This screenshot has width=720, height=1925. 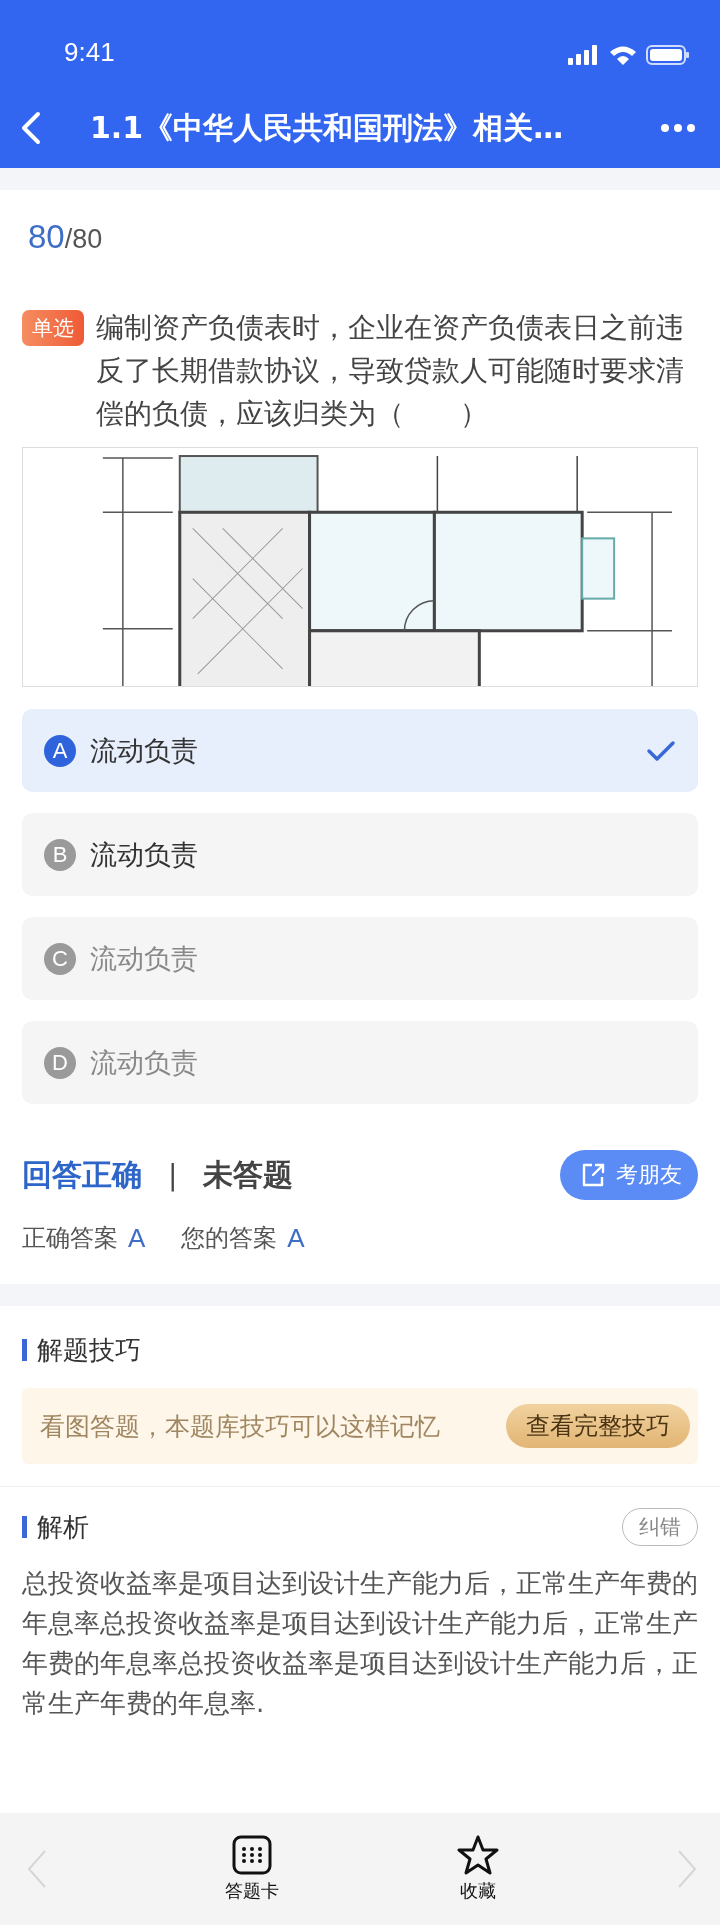 I want to click on view-tips-button: 查看完整技巧, so click(x=598, y=1426).